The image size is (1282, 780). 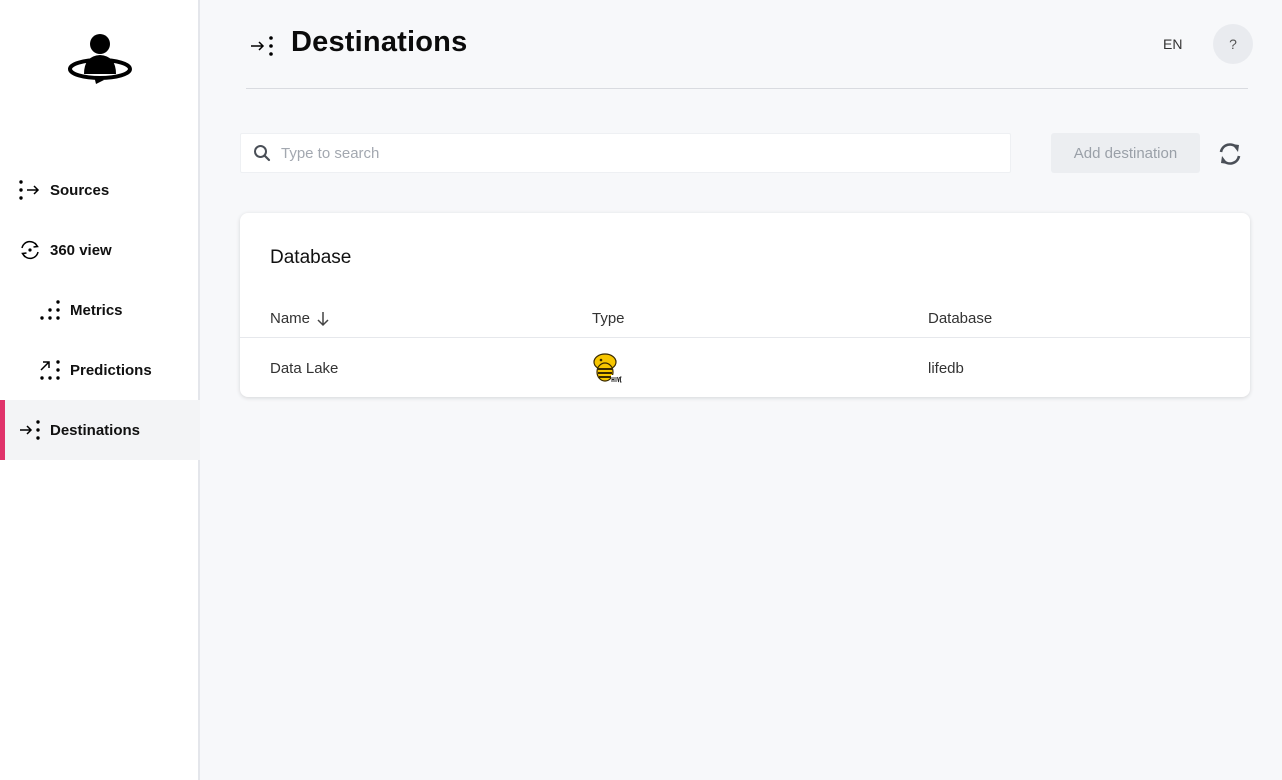 I want to click on row-database: lifedb, so click(x=946, y=368).